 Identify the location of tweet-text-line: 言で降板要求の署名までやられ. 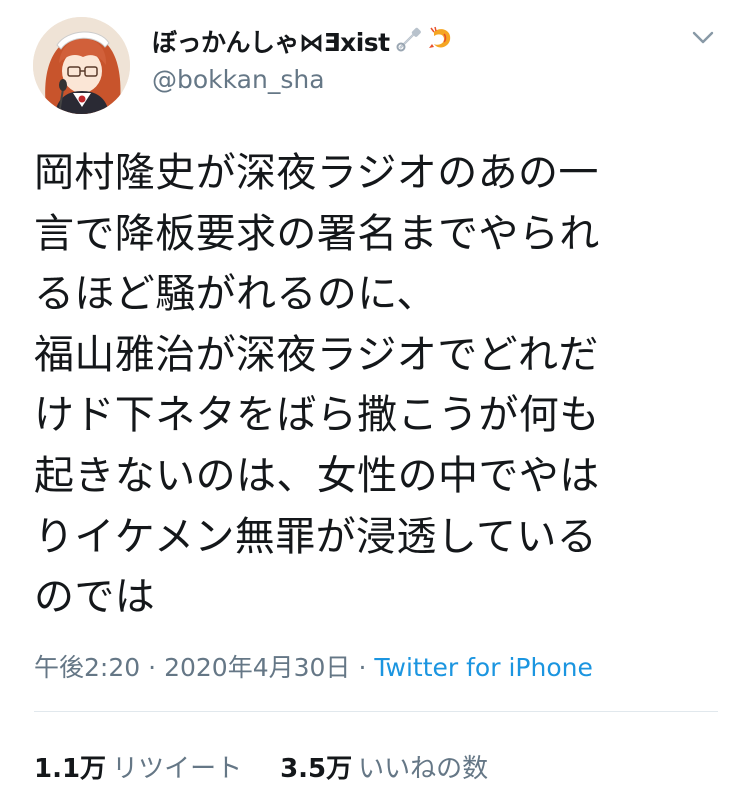
(317, 233).